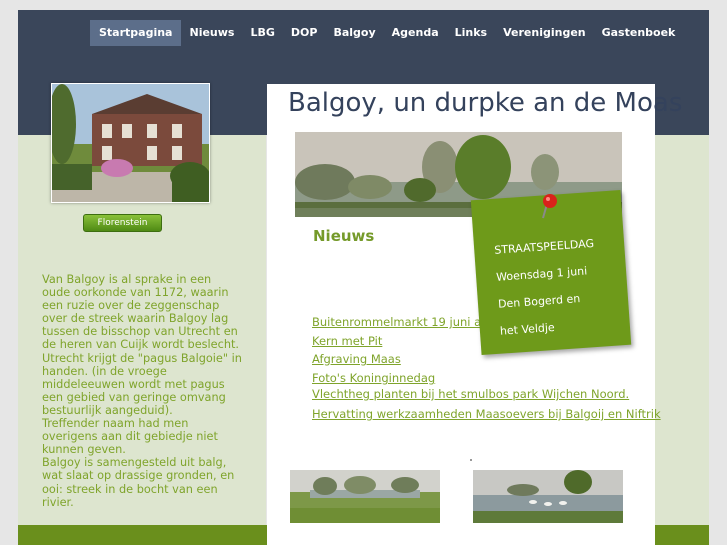 The width and height of the screenshot is (727, 545). Describe the element at coordinates (548, 496) in the screenshot. I see `swans-thumbnail` at that location.